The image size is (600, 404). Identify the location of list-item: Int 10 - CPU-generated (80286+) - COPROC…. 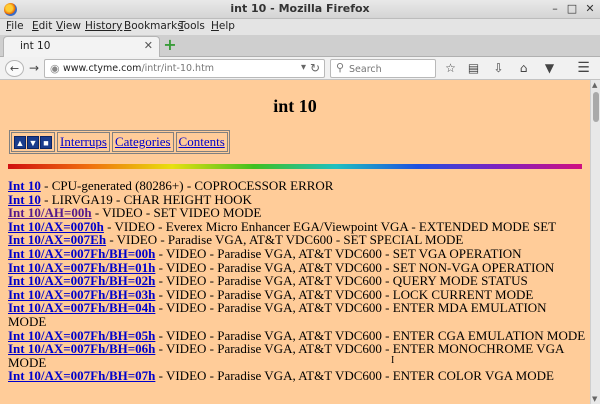
(297, 186).